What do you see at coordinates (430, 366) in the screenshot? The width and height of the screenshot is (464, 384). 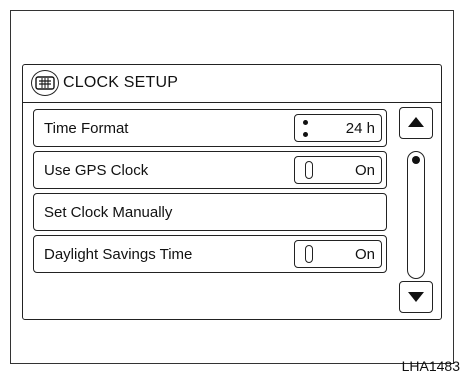 I see `figure-code: LHA1483` at bounding box center [430, 366].